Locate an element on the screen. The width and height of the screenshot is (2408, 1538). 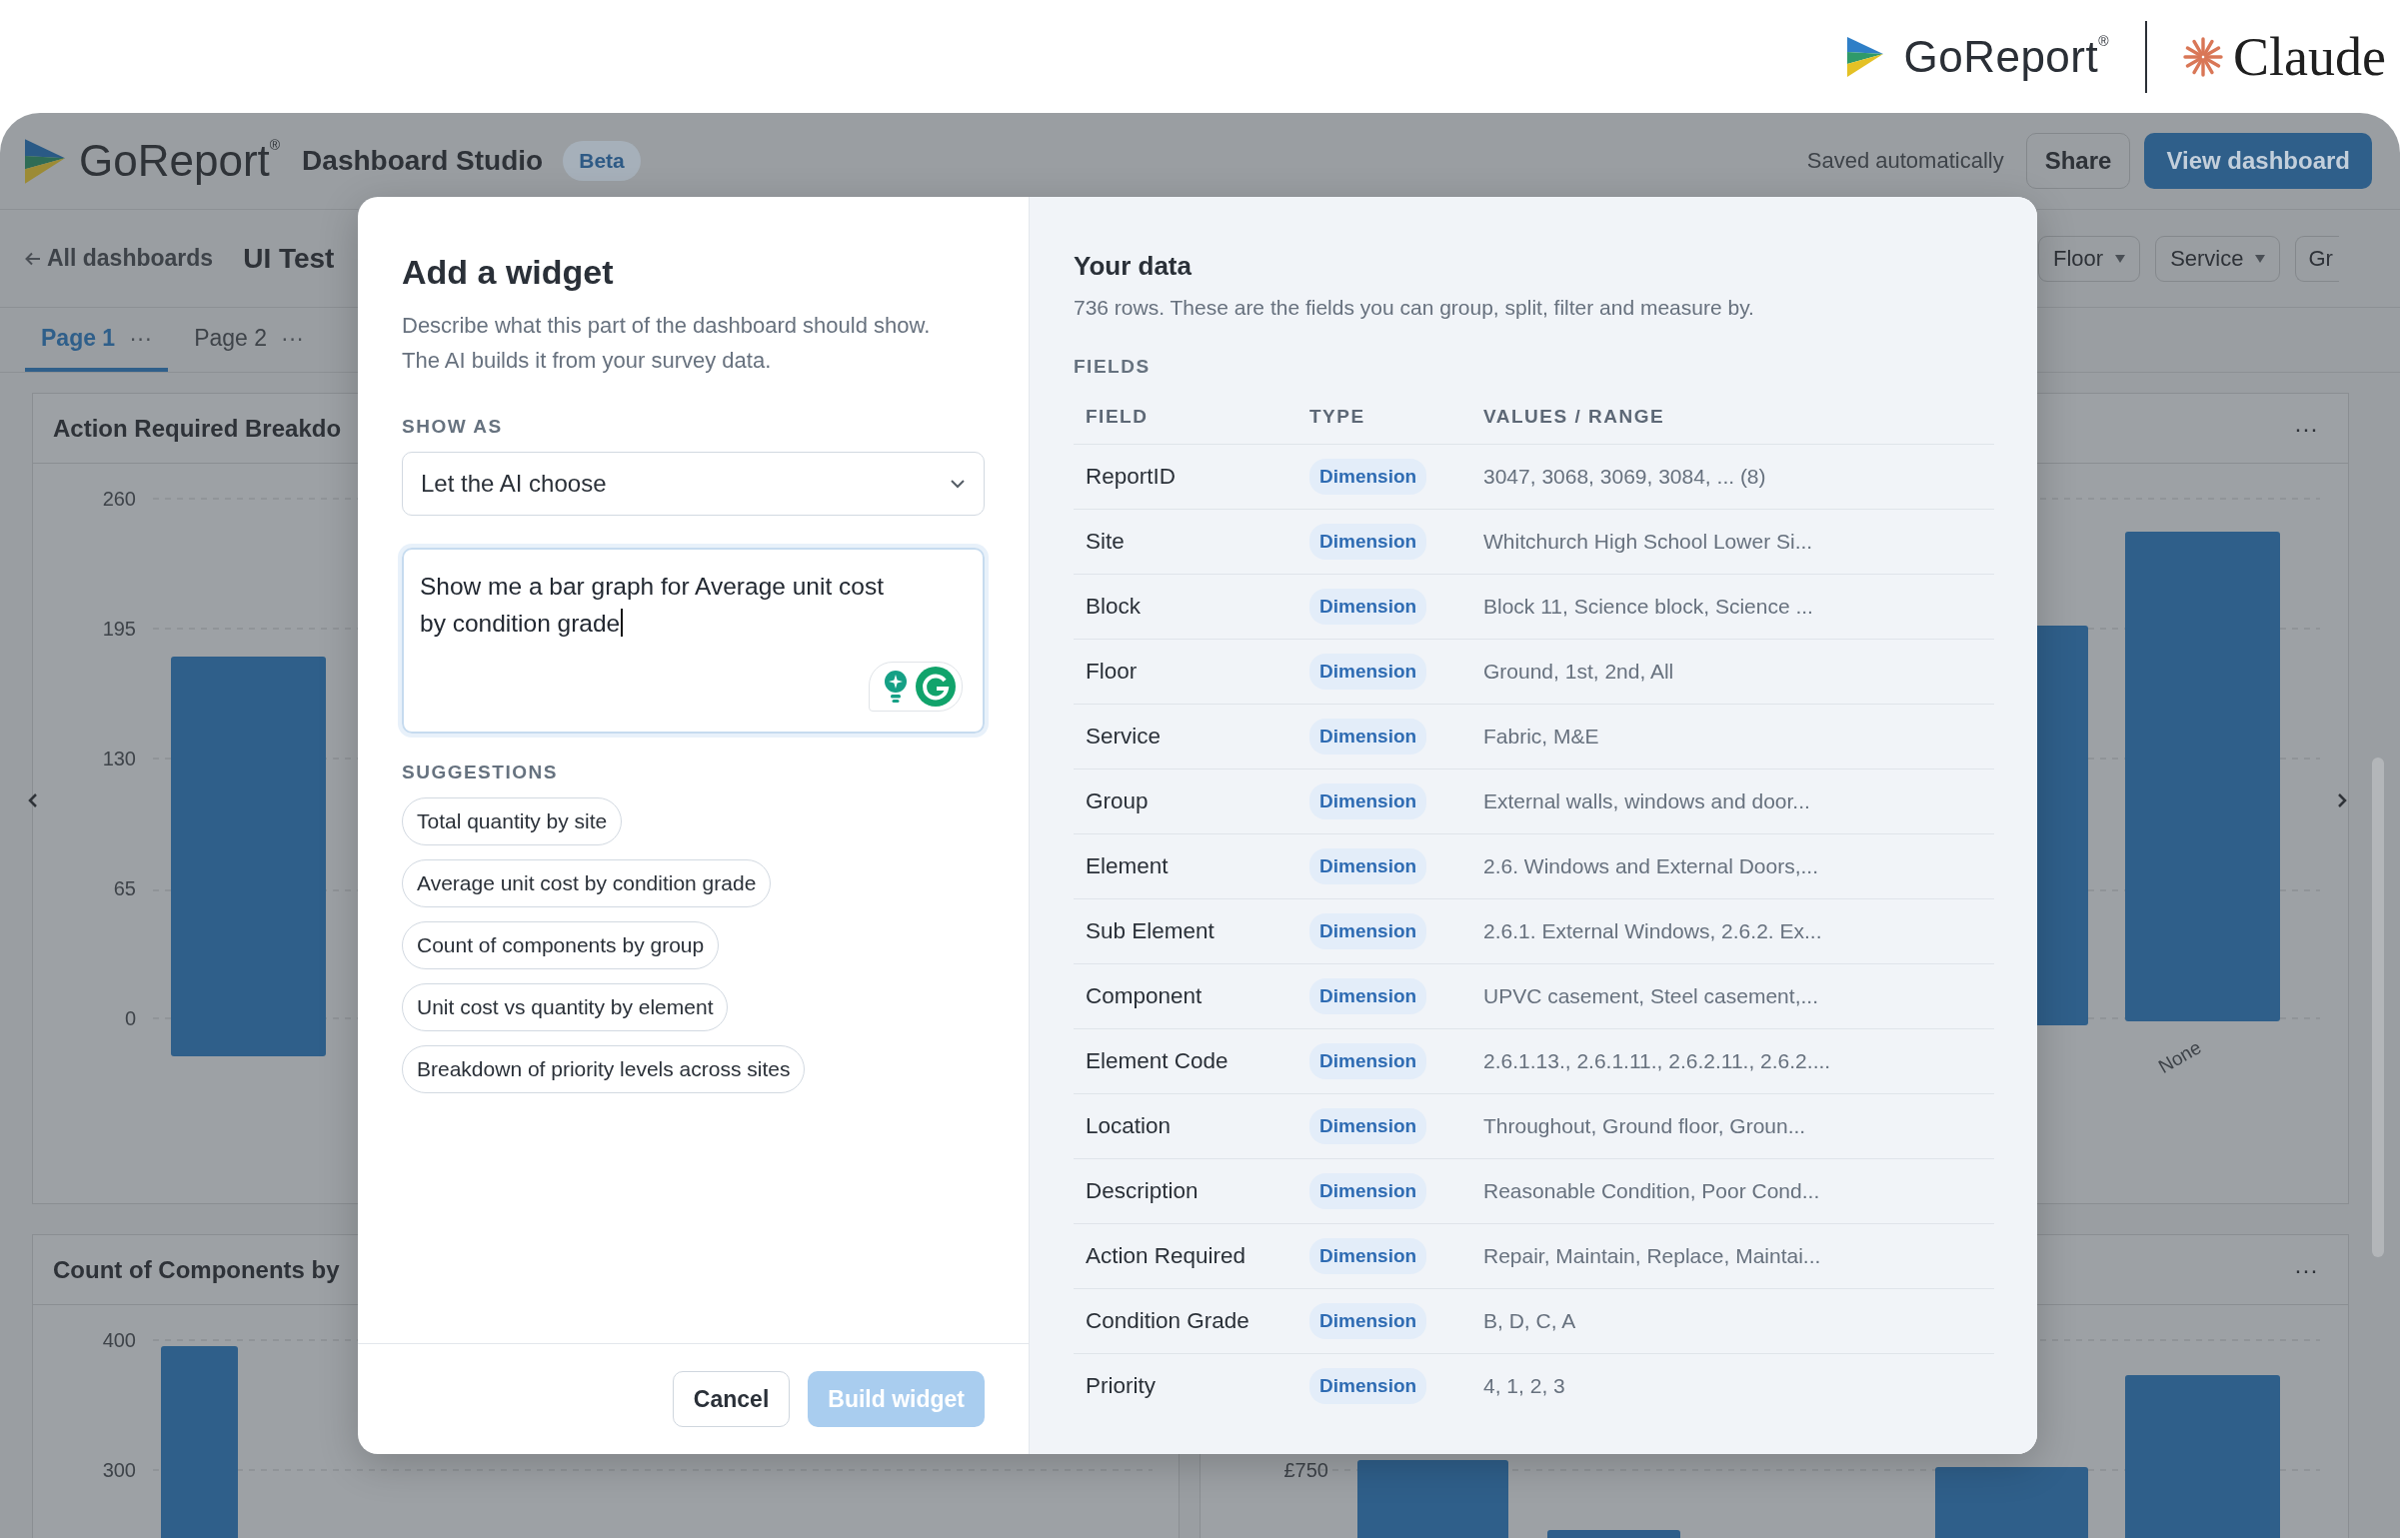
field-name-cell: ReportID is located at coordinates (1185, 477).